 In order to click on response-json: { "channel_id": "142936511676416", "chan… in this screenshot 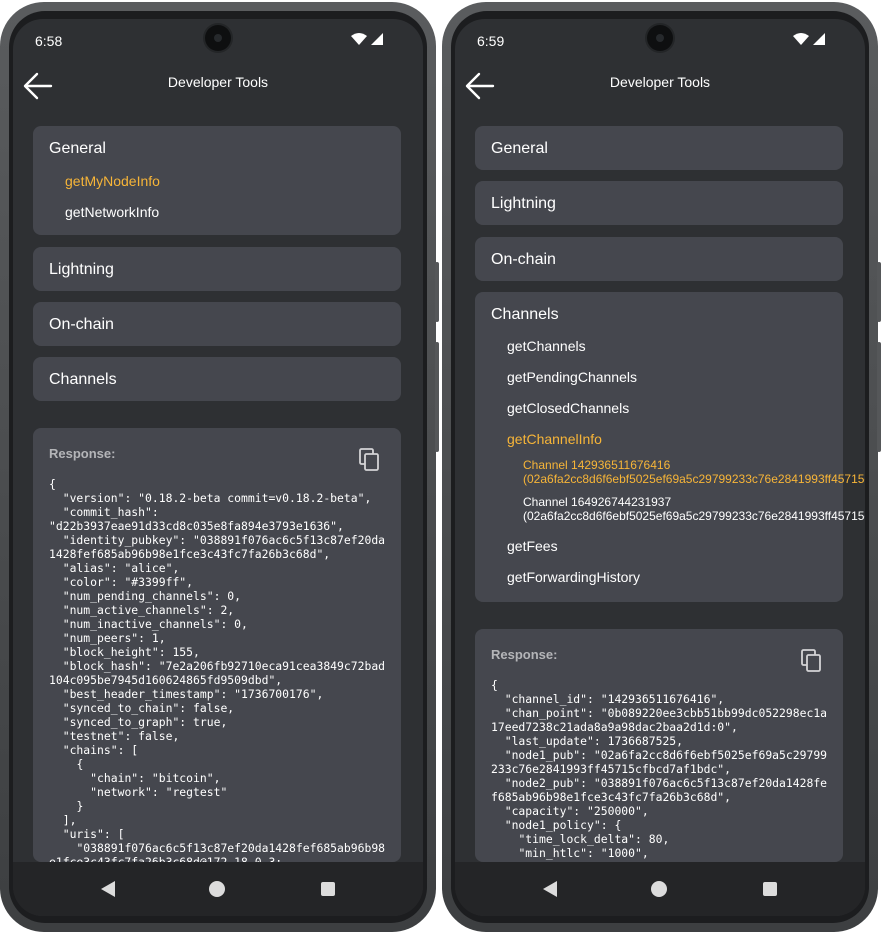, I will do `click(659, 770)`.